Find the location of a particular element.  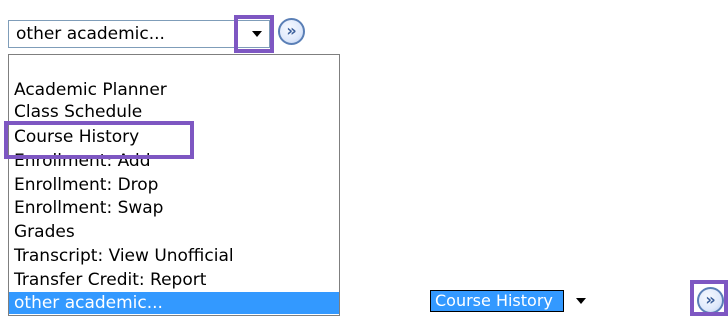

go-button: » is located at coordinates (291, 31).